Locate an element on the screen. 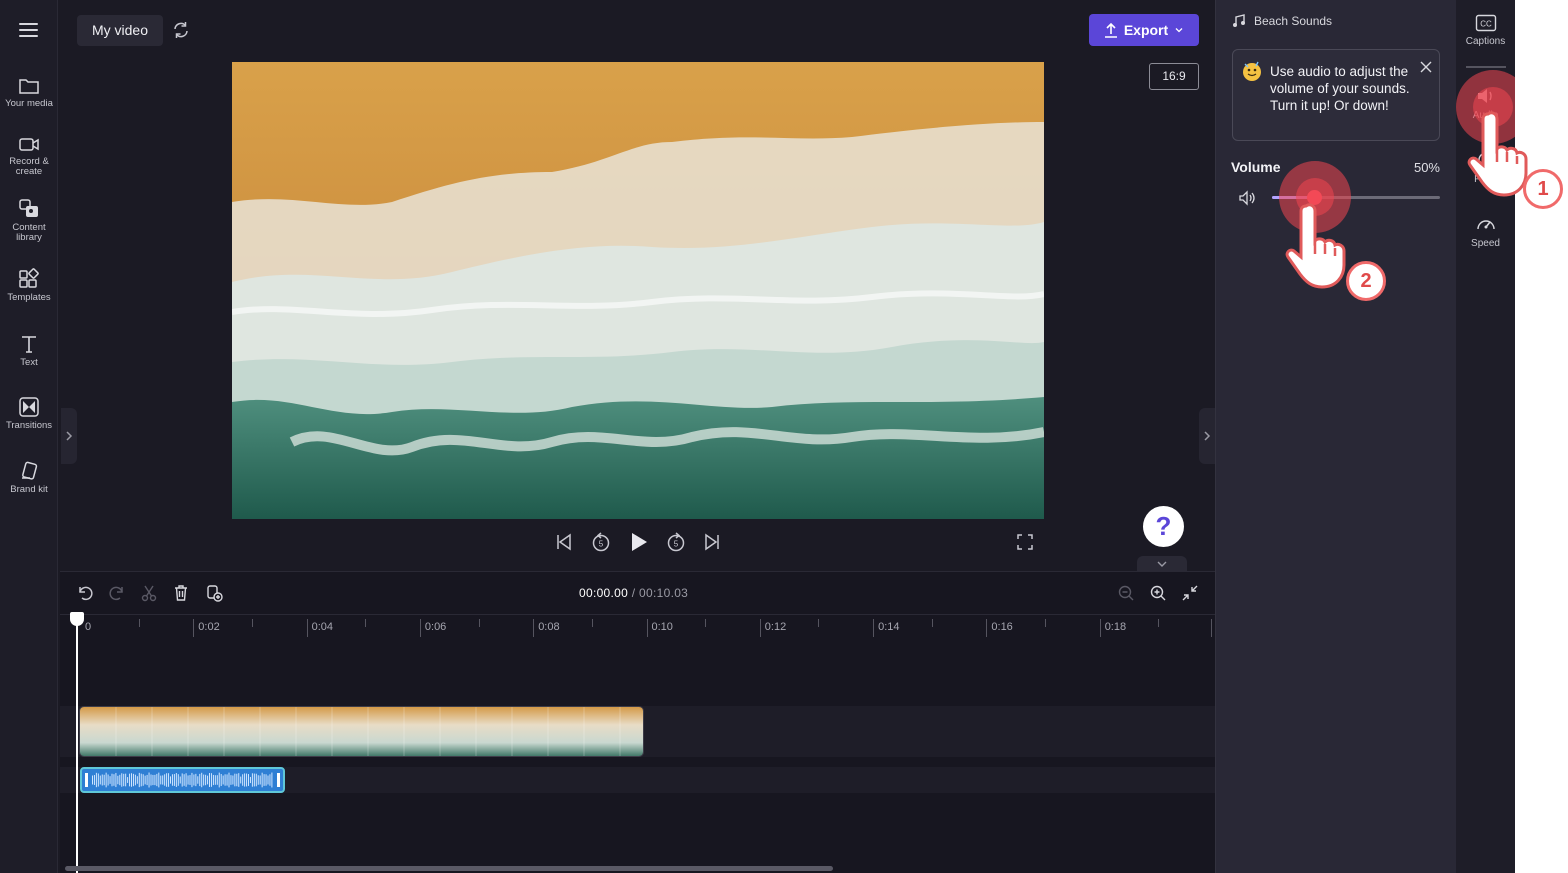 The width and height of the screenshot is (1568, 873). sidebar-item-label: Text is located at coordinates (29, 362).